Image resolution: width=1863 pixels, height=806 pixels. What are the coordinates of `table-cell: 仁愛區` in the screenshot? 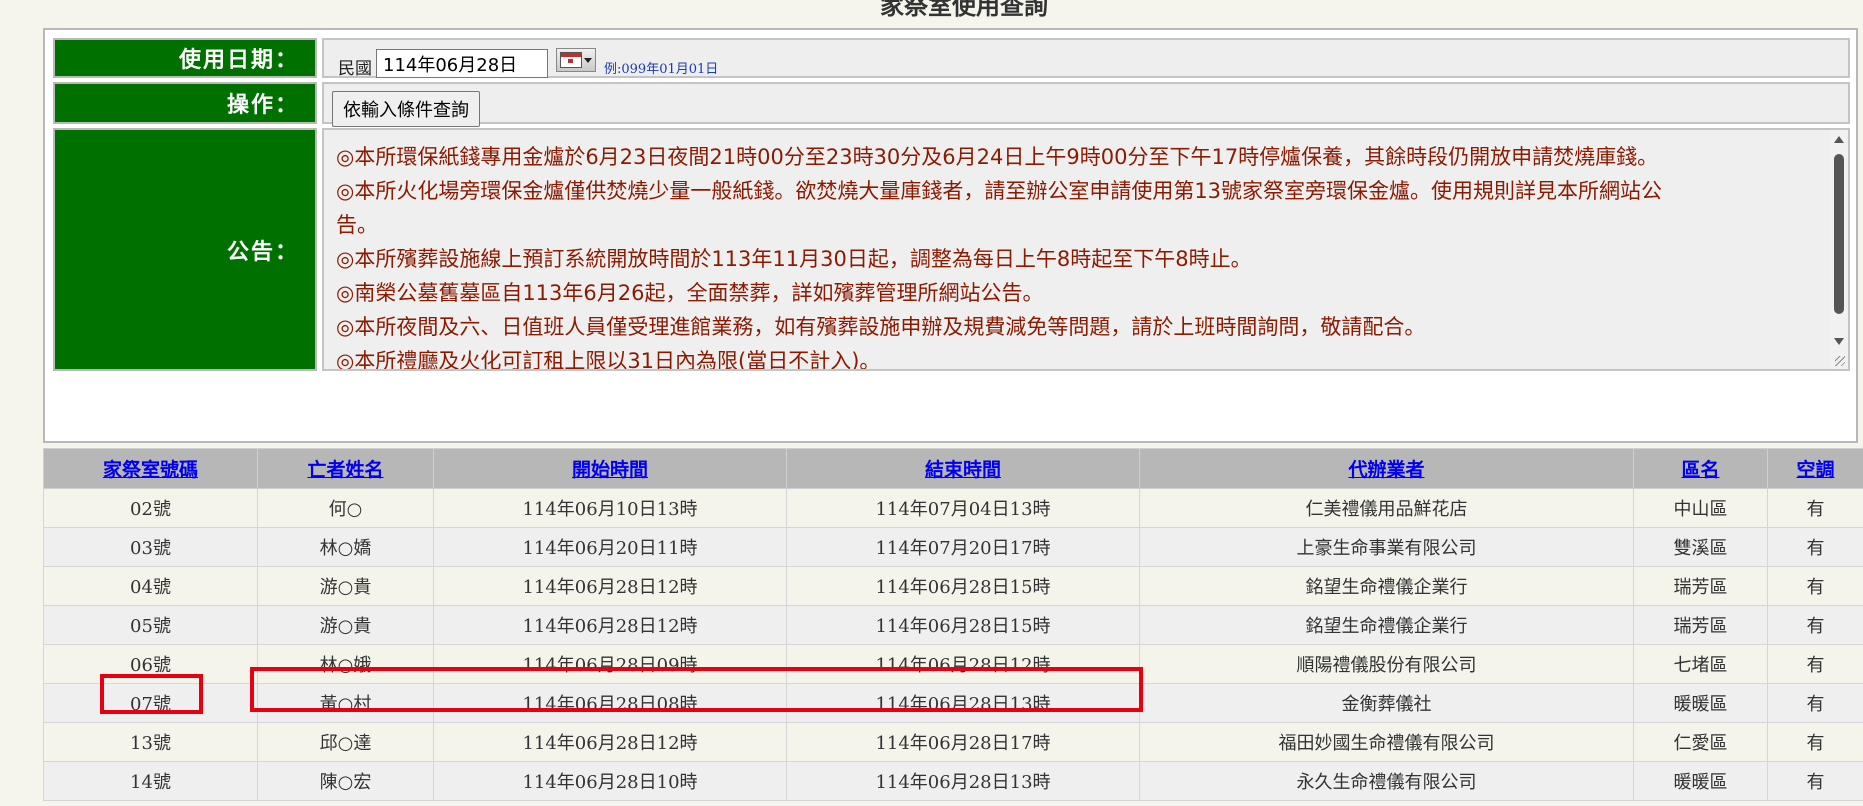 It's located at (1700, 742).